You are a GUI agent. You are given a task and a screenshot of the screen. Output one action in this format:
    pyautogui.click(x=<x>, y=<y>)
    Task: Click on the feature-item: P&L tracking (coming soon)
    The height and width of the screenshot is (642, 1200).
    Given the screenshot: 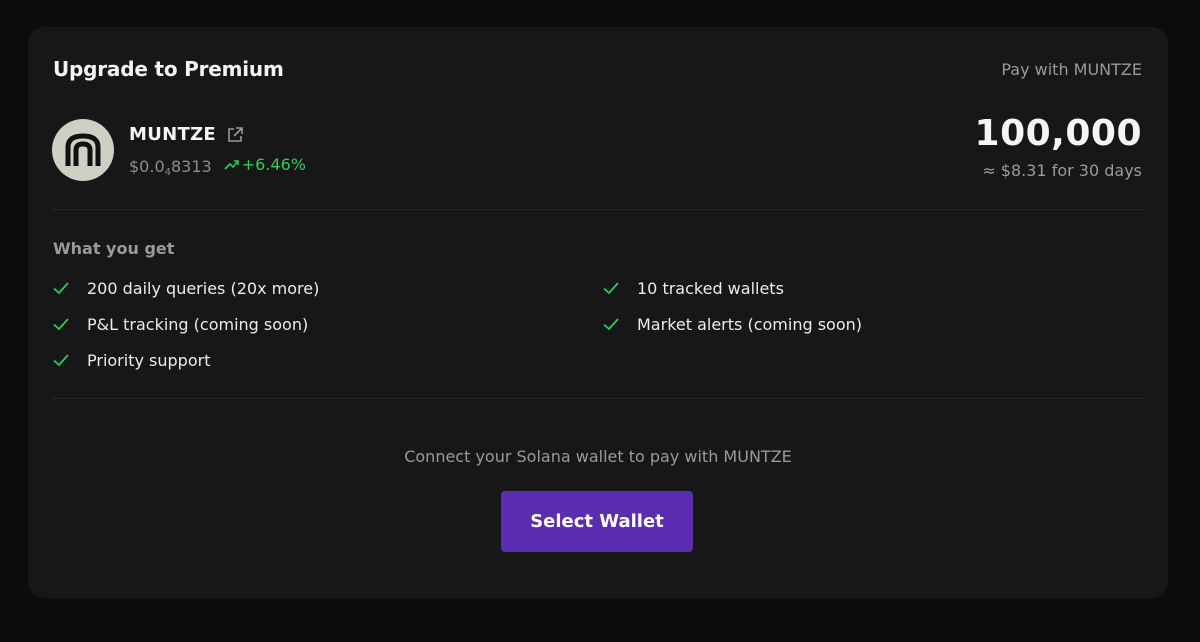 What is the action you would take?
    pyautogui.click(x=327, y=324)
    